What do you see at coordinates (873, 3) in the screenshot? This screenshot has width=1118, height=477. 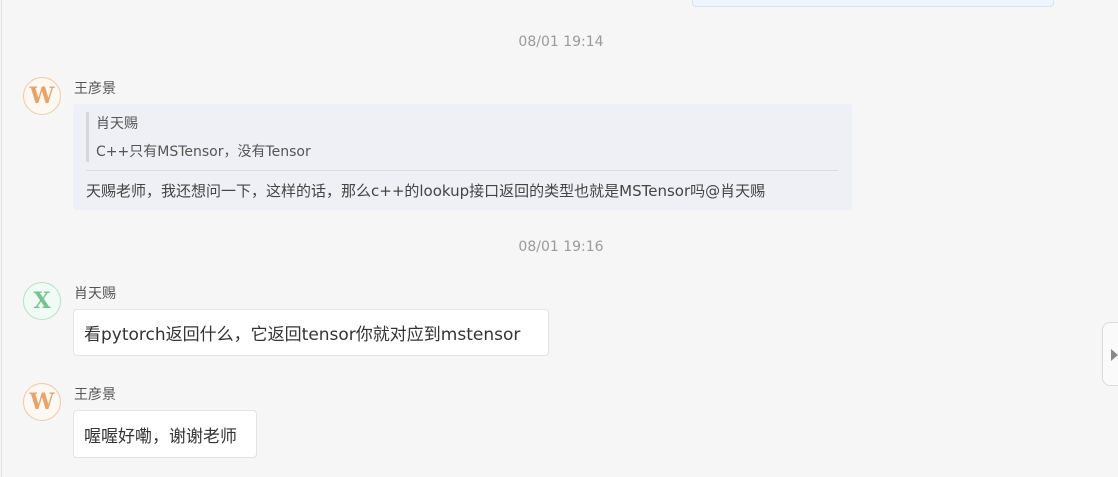 I see `previous-message-bubble` at bounding box center [873, 3].